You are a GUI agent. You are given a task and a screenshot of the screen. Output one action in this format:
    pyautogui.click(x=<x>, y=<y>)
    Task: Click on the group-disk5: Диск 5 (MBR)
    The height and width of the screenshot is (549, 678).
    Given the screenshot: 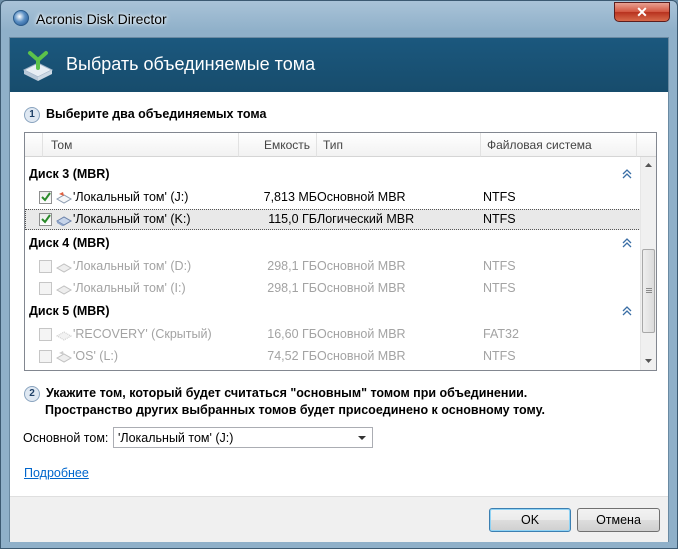 What is the action you would take?
    pyautogui.click(x=69, y=311)
    